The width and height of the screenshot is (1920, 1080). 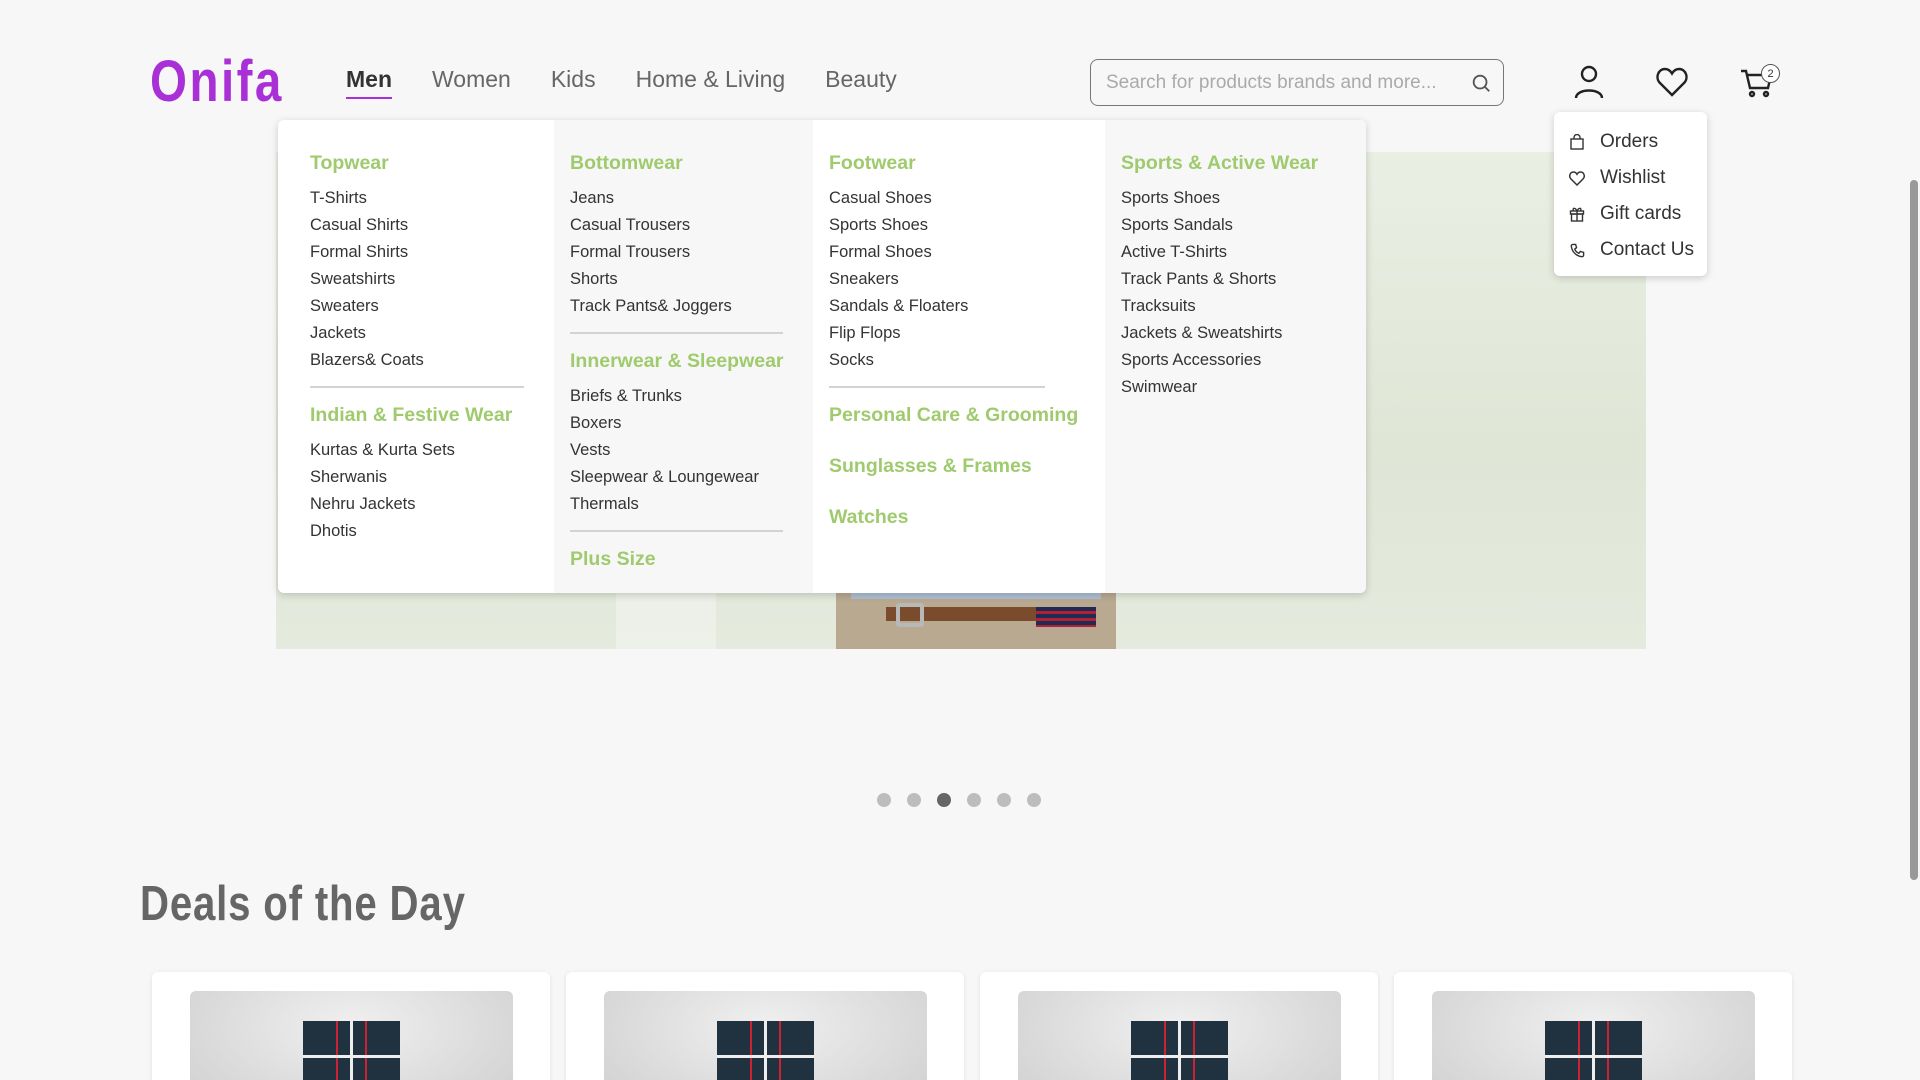 I want to click on category-personal-care: Personal Care & Grooming, so click(x=967, y=415).